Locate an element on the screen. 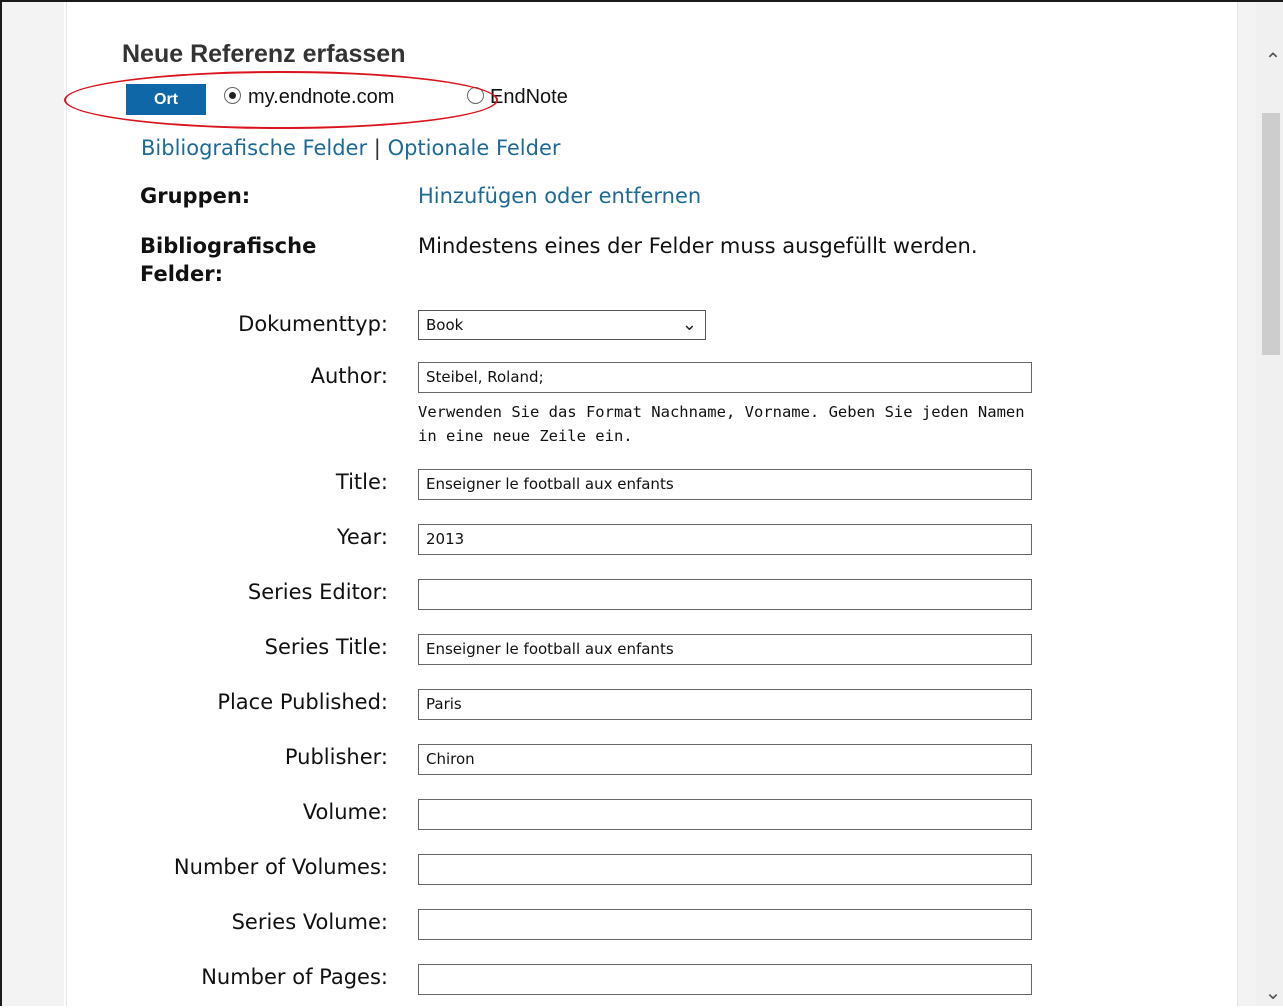  number-of-volumes-label: Number of Volumes: is located at coordinates (280, 867).